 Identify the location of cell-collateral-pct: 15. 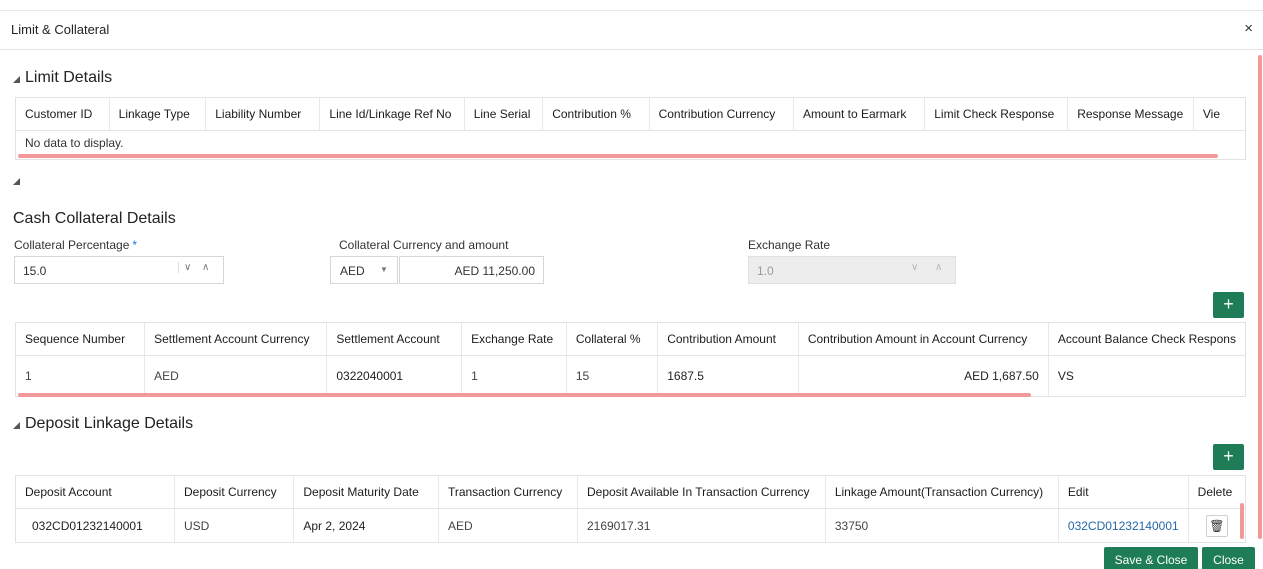
(612, 375).